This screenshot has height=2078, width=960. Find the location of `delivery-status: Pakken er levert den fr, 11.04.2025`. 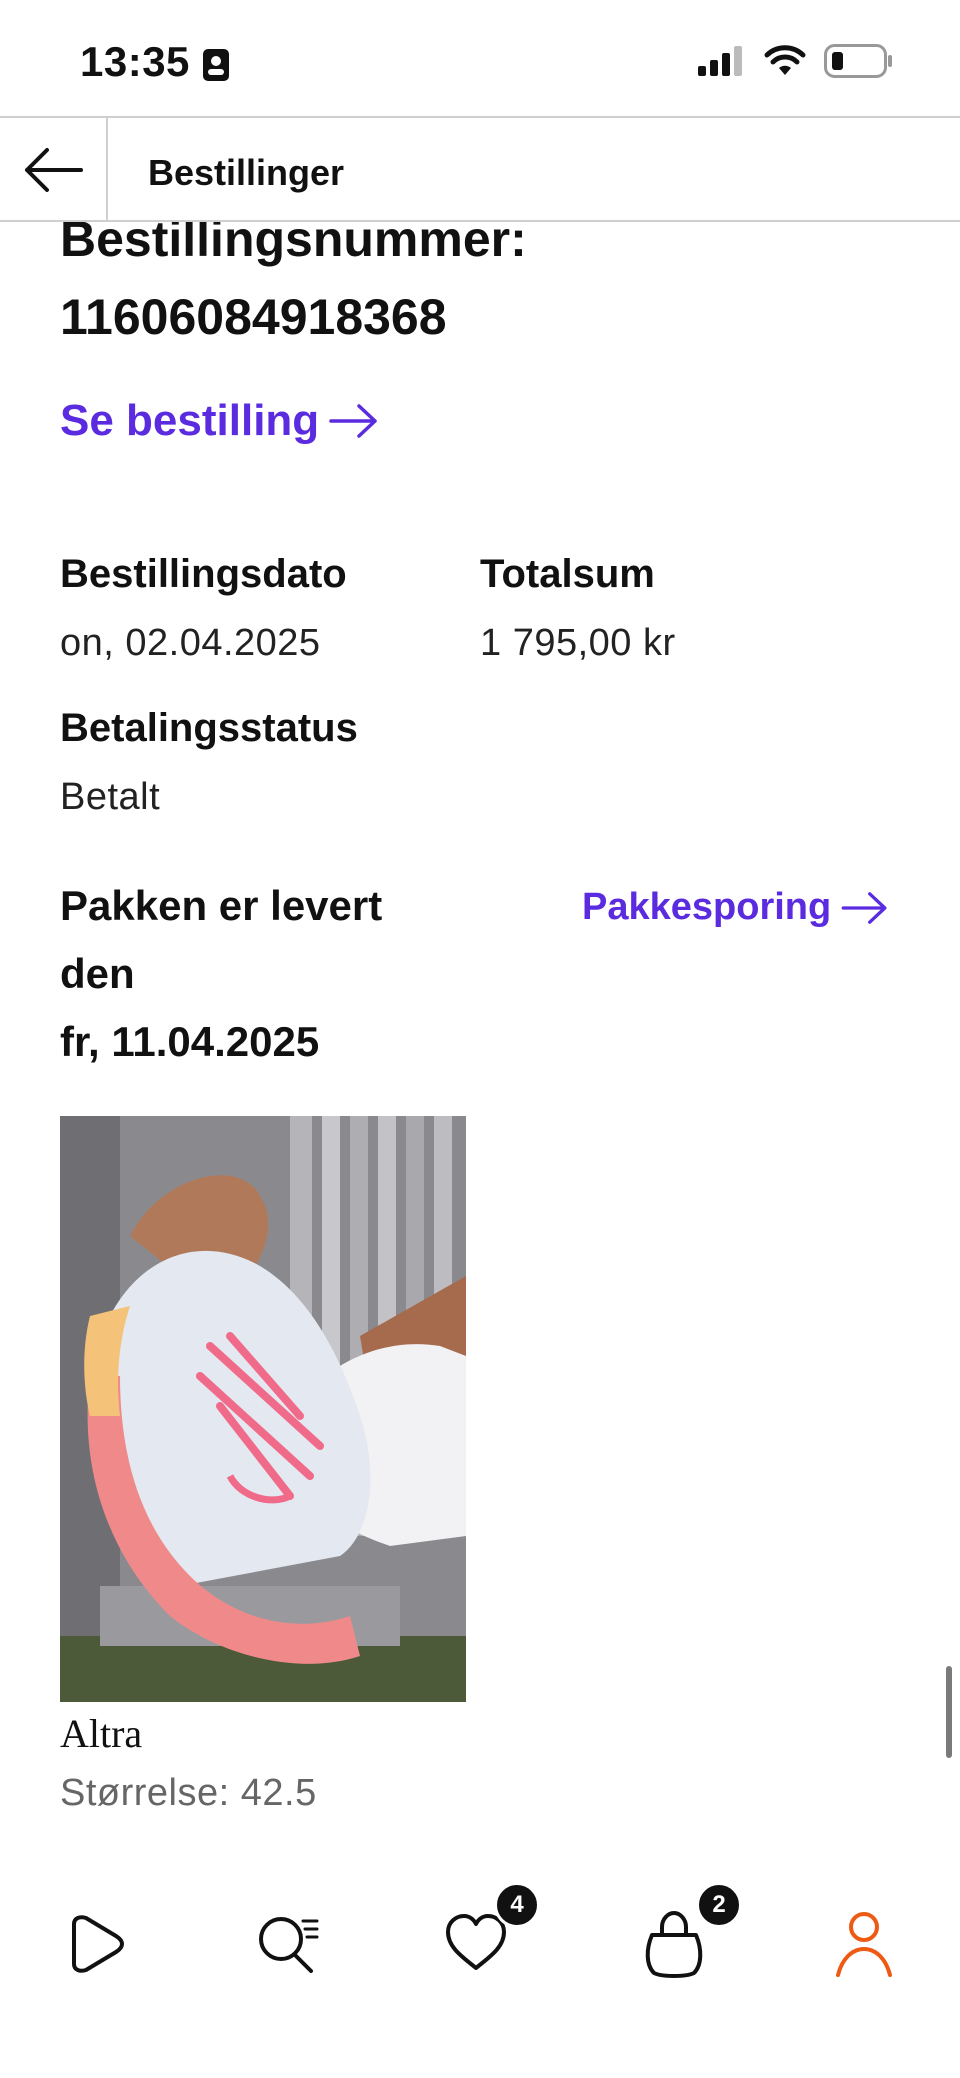

delivery-status: Pakken er levert den fr, 11.04.2025 is located at coordinates (250, 974).